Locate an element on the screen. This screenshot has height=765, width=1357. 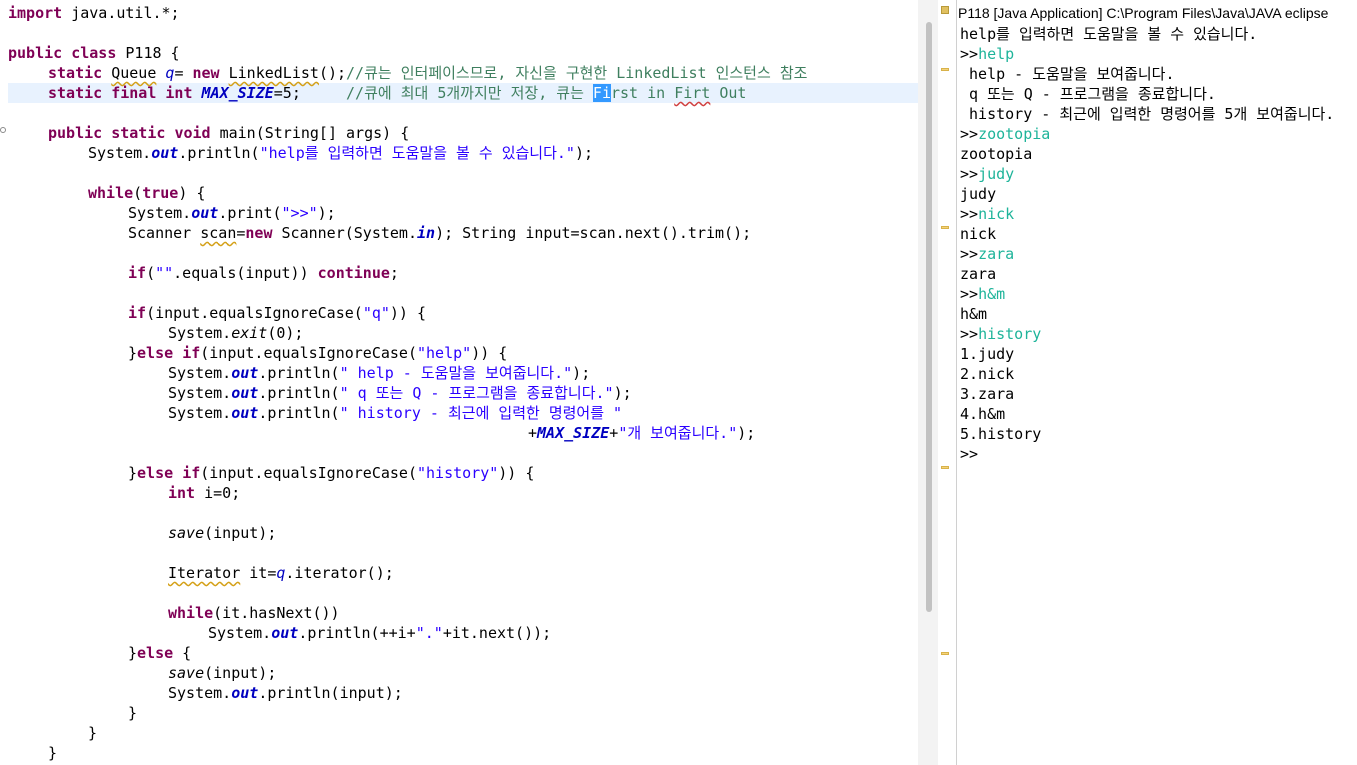
console-prompt-line: >> is located at coordinates (969, 454).